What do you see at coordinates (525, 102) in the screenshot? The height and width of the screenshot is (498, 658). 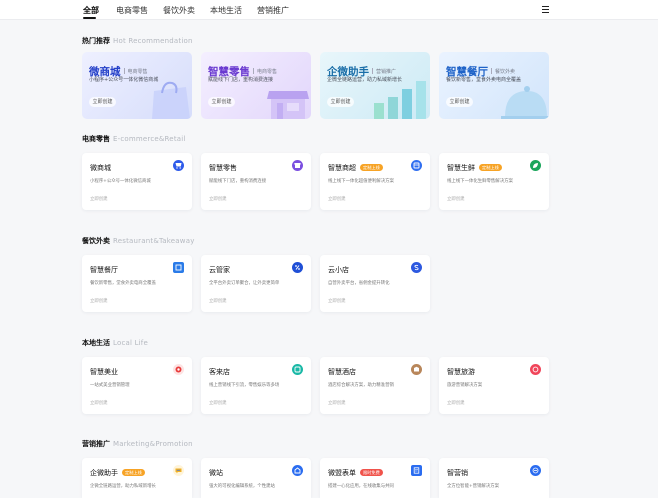 I see `dish-cover-icon` at bounding box center [525, 102].